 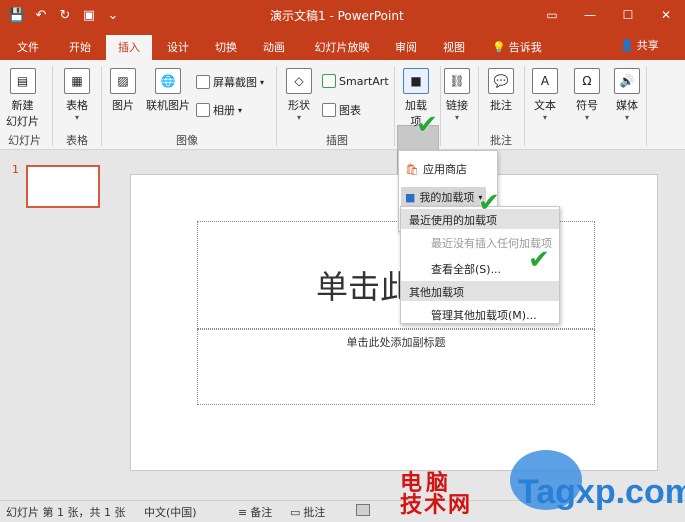 I want to click on comment-label: 批注, so click(x=501, y=105).